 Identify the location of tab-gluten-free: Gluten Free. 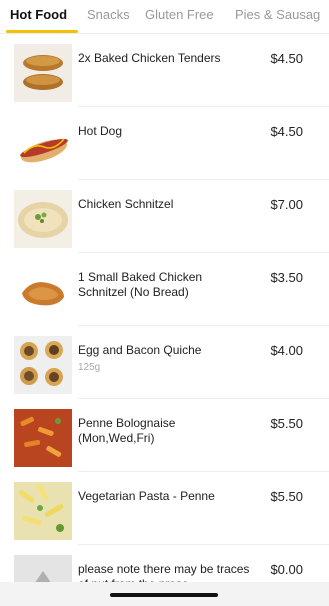
(179, 14).